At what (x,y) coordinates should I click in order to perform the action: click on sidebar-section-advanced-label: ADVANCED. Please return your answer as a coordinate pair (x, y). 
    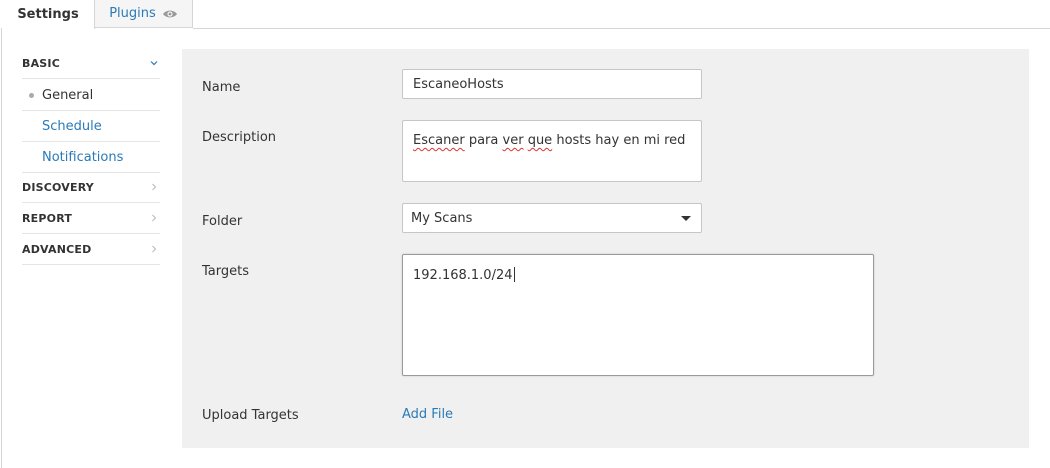
    Looking at the image, I should click on (57, 249).